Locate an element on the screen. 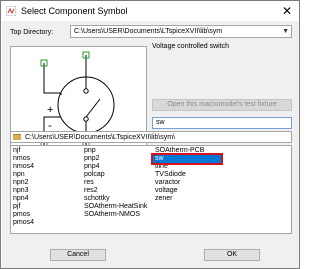  cancel-button: Cancel is located at coordinates (78, 255).